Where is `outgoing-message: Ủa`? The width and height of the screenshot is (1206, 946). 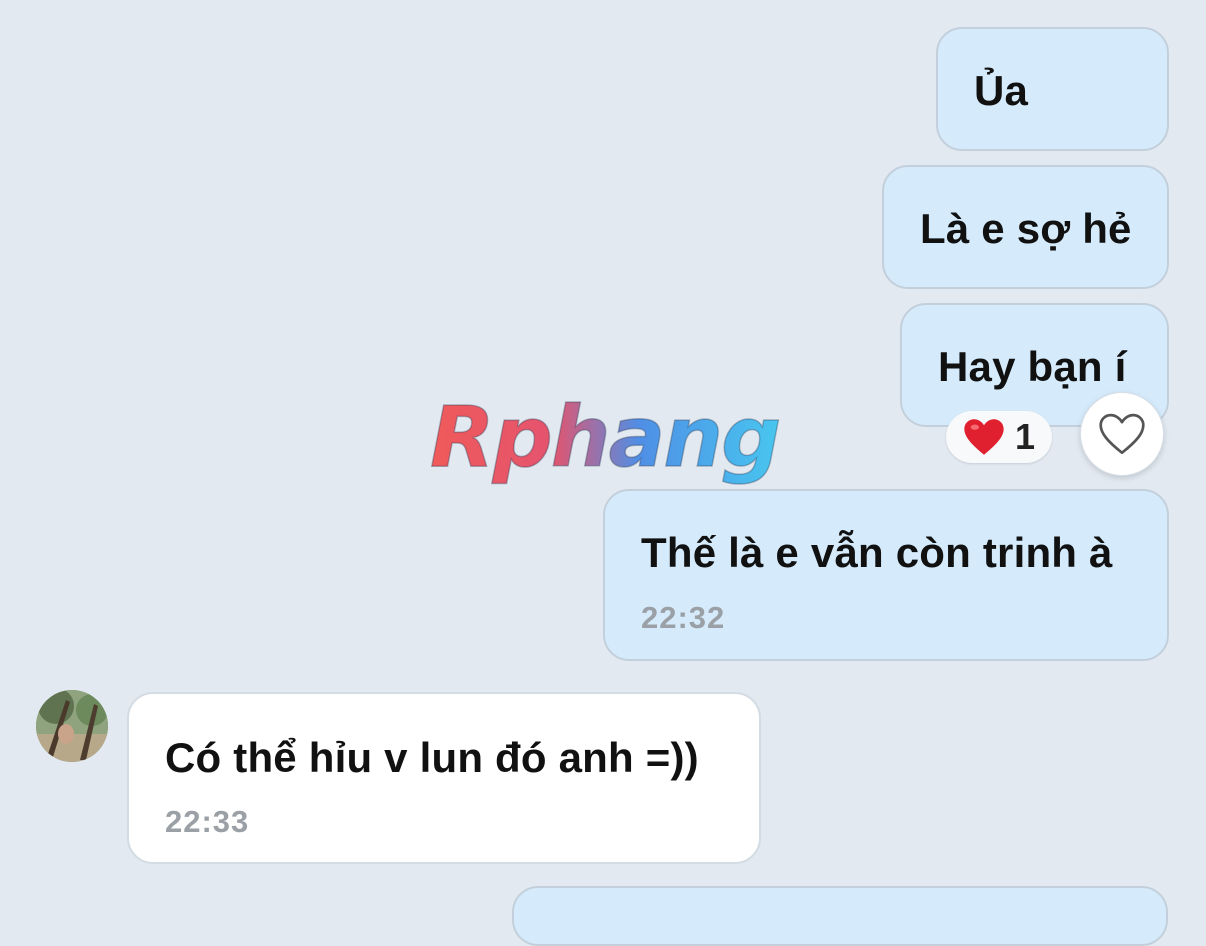
outgoing-message: Ủa is located at coordinates (1052, 89).